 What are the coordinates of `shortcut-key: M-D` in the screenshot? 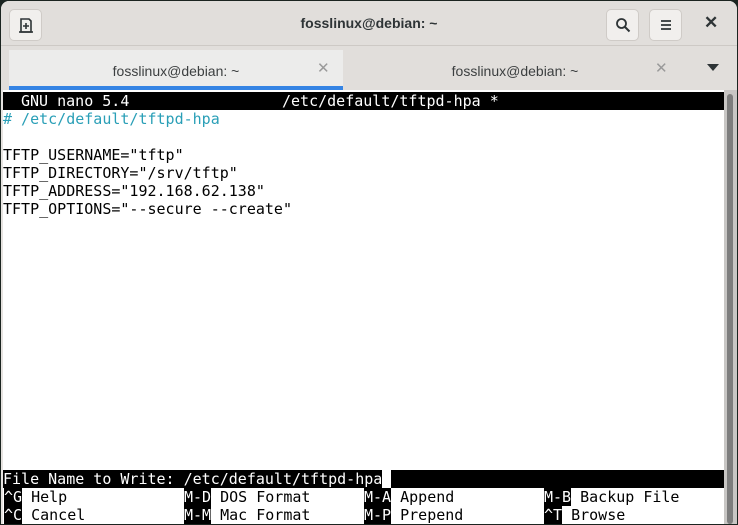 It's located at (198, 497).